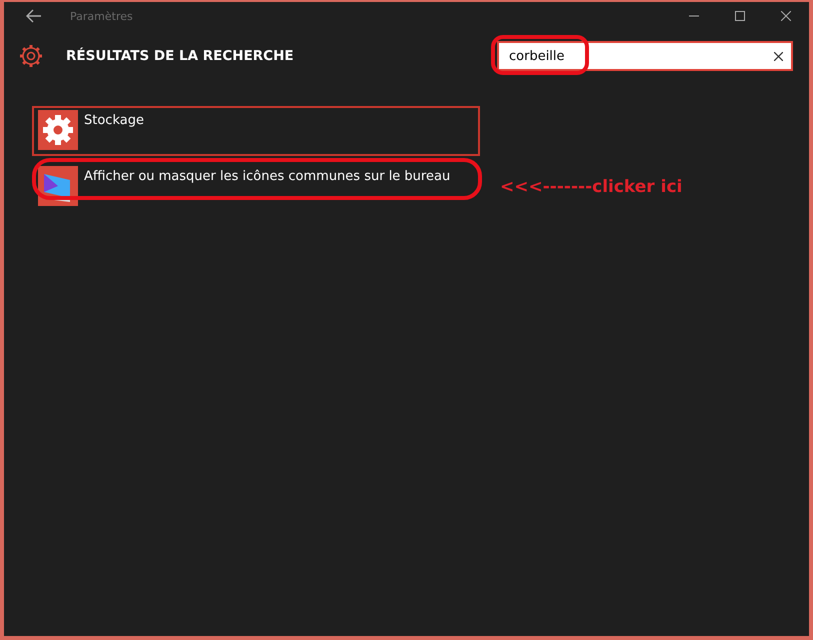  I want to click on annotation-text: <<<-------clicker ici, so click(591, 187).